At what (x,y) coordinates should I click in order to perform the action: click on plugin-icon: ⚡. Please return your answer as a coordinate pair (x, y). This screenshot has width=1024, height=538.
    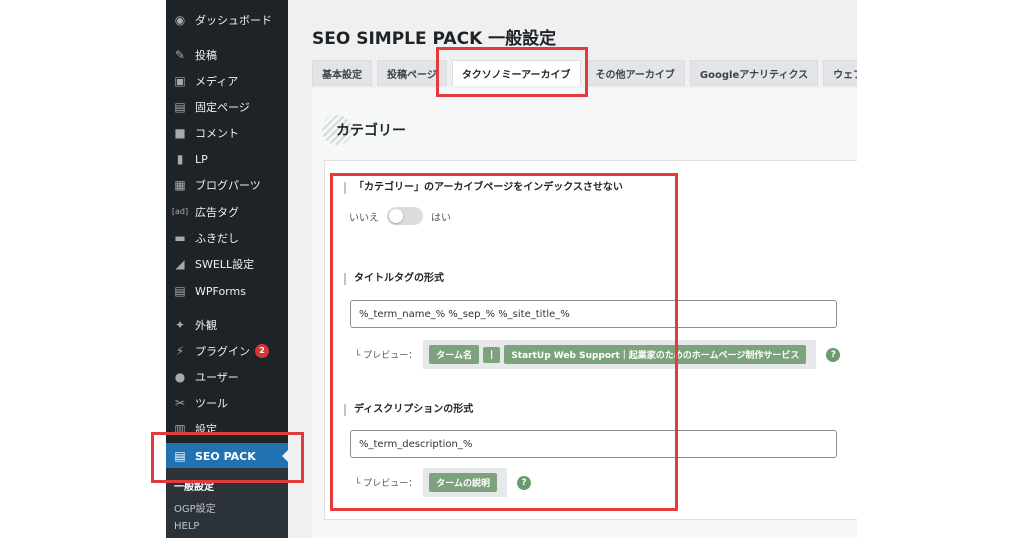
    Looking at the image, I should click on (180, 351).